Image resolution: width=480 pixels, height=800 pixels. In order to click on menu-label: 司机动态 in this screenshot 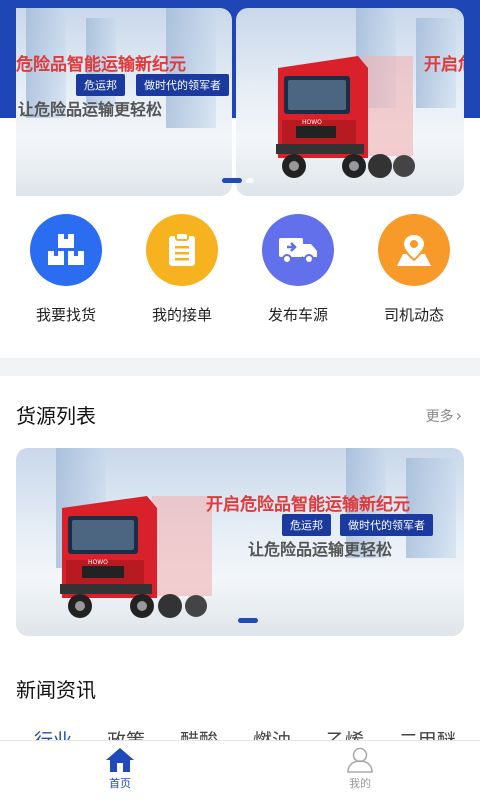, I will do `click(413, 315)`.